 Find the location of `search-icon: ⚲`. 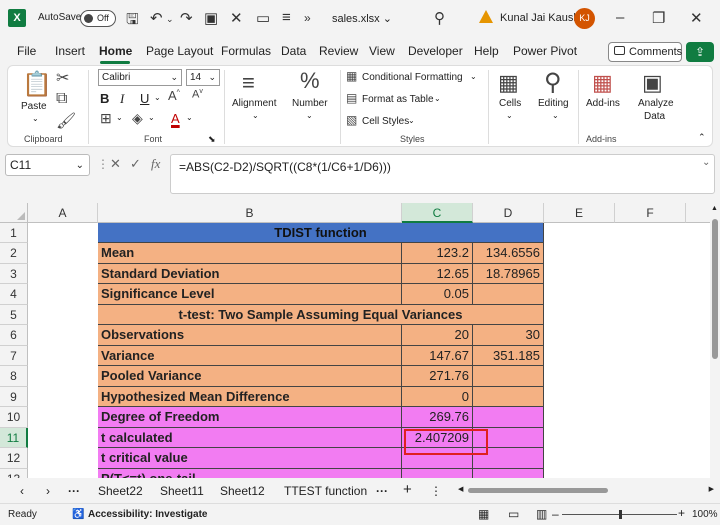

search-icon: ⚲ is located at coordinates (439, 18).